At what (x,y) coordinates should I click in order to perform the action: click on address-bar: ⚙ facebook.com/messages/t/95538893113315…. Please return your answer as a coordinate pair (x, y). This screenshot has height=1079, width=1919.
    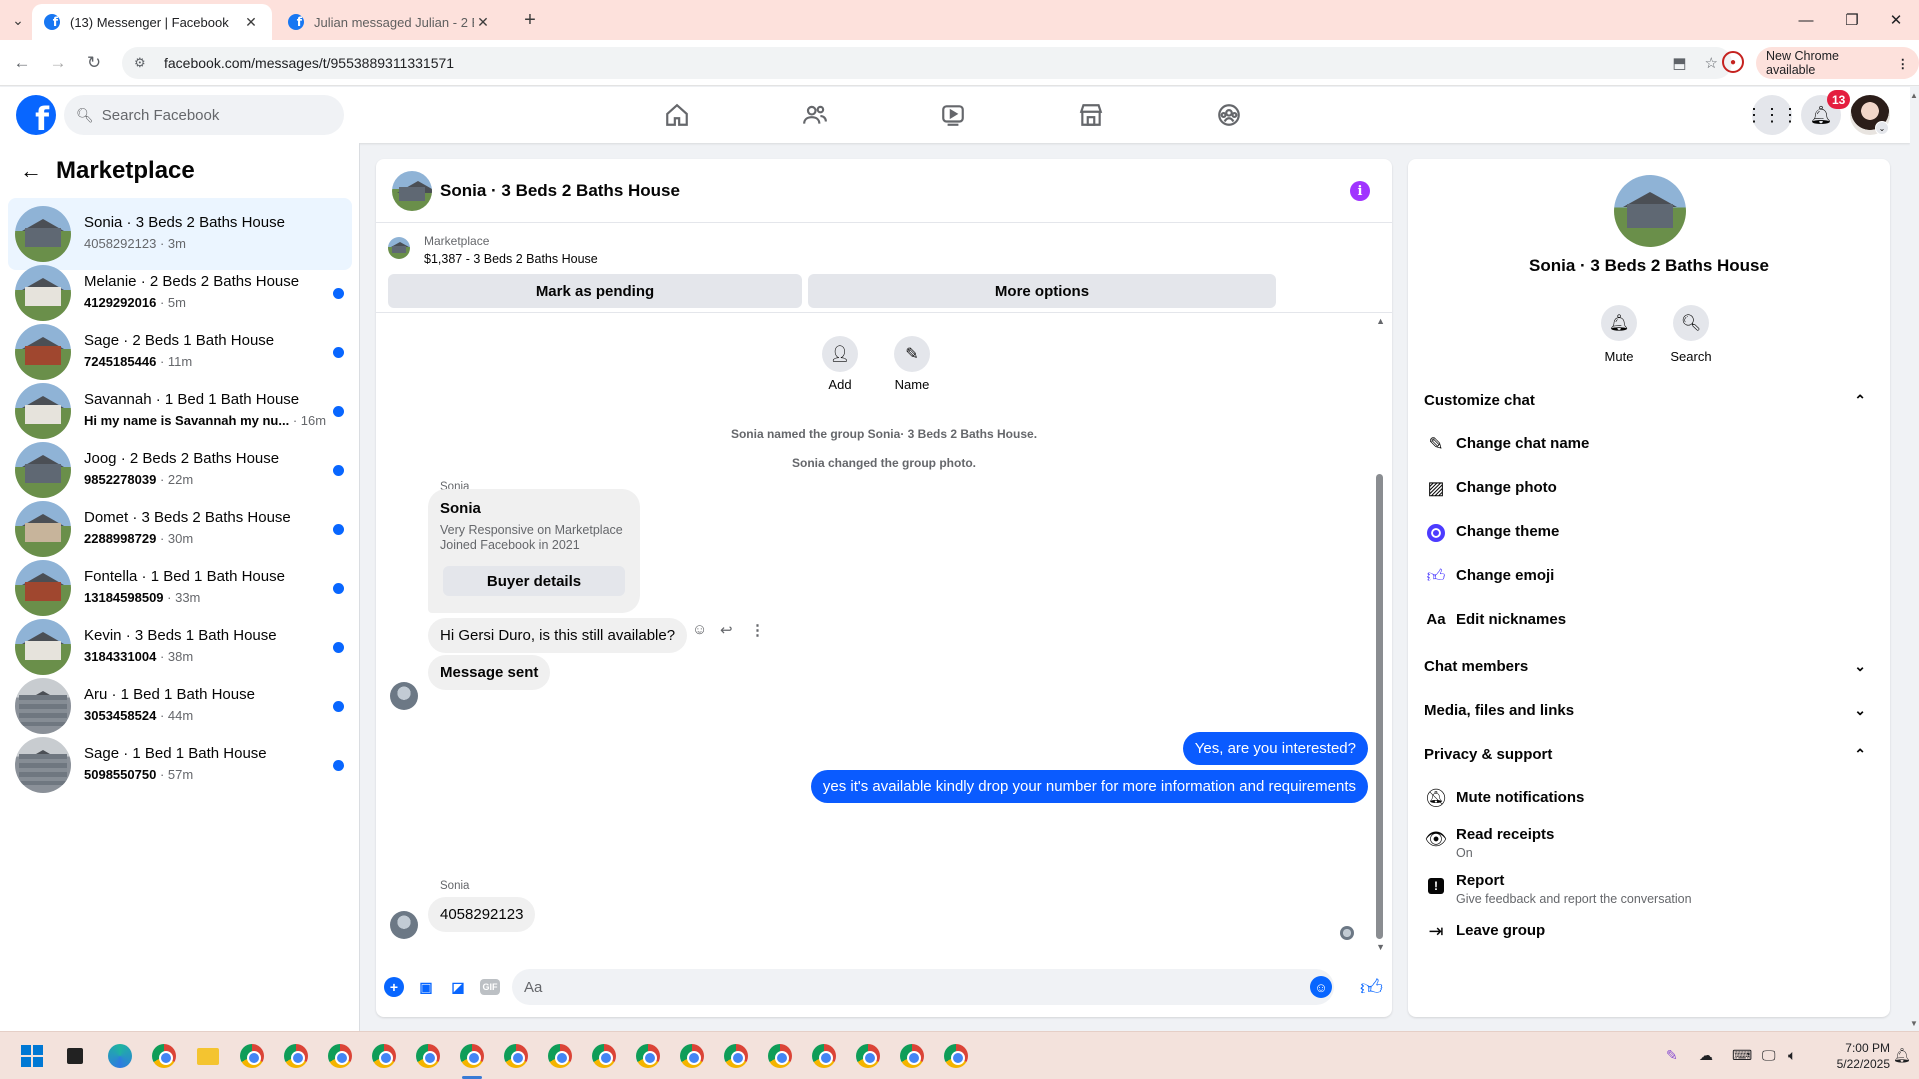
    Looking at the image, I should click on (927, 63).